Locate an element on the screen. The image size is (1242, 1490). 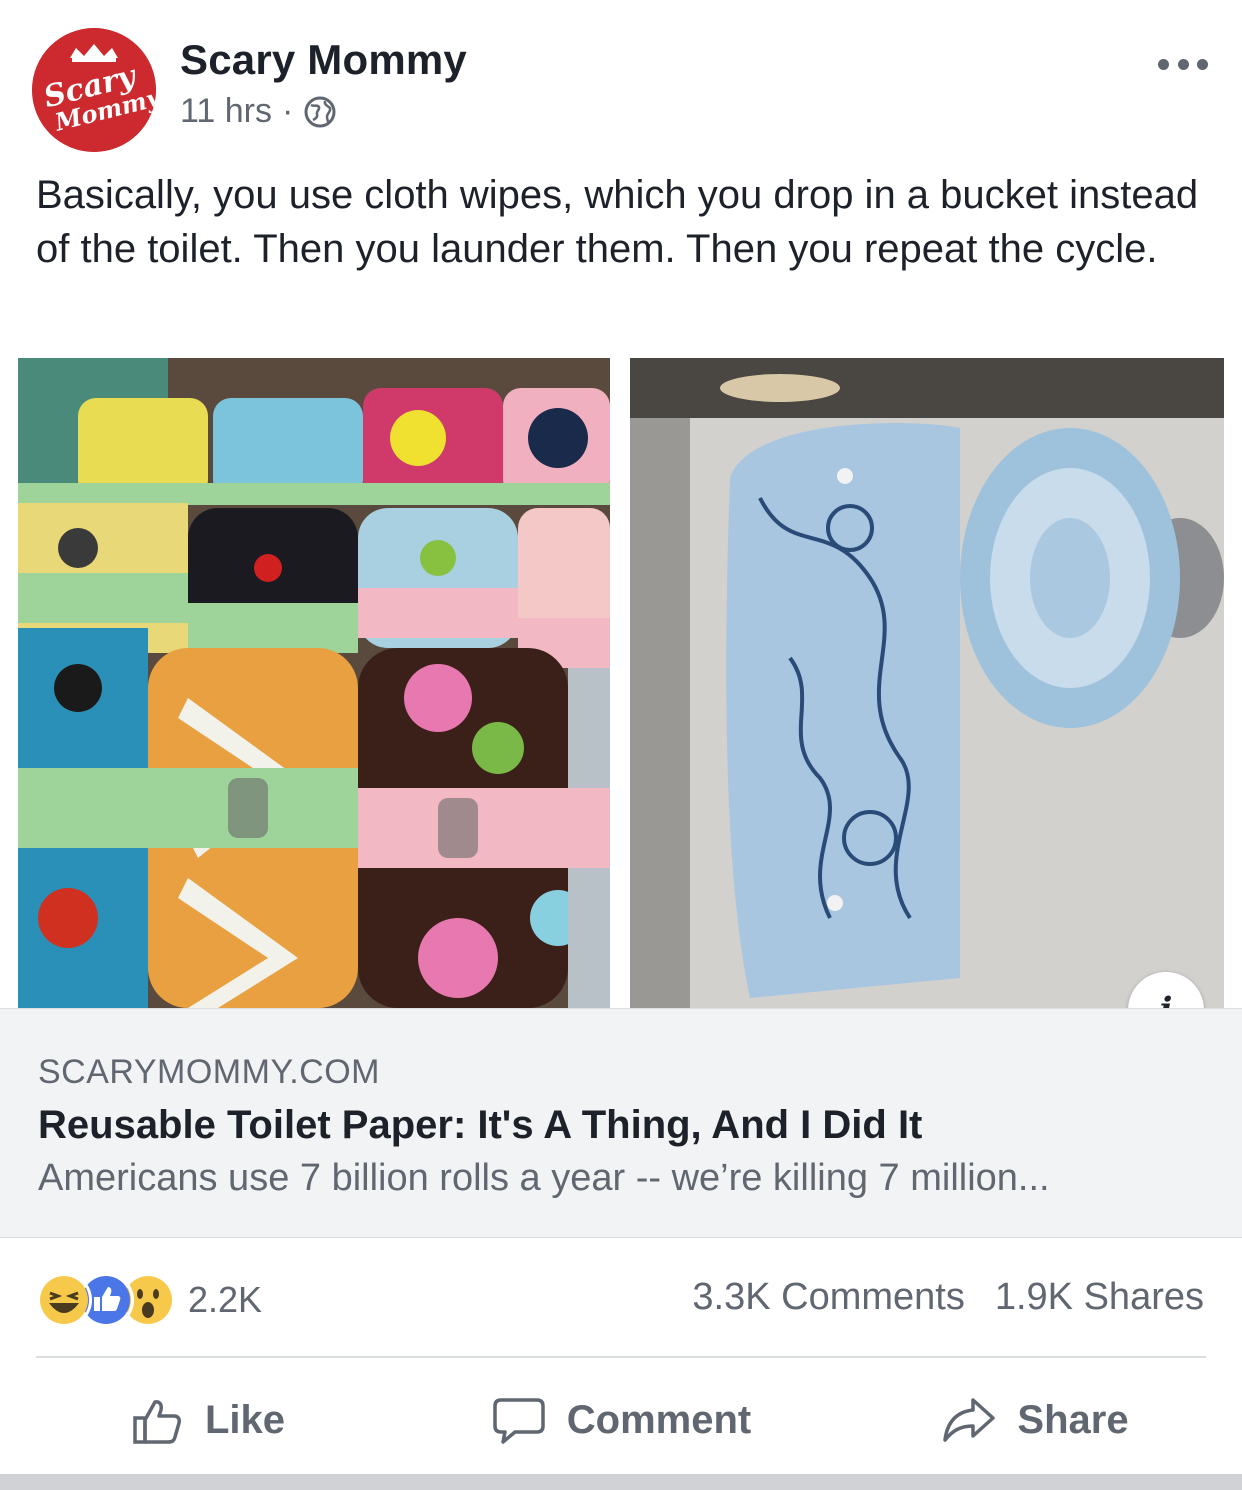
globe-icon is located at coordinates (320, 111).